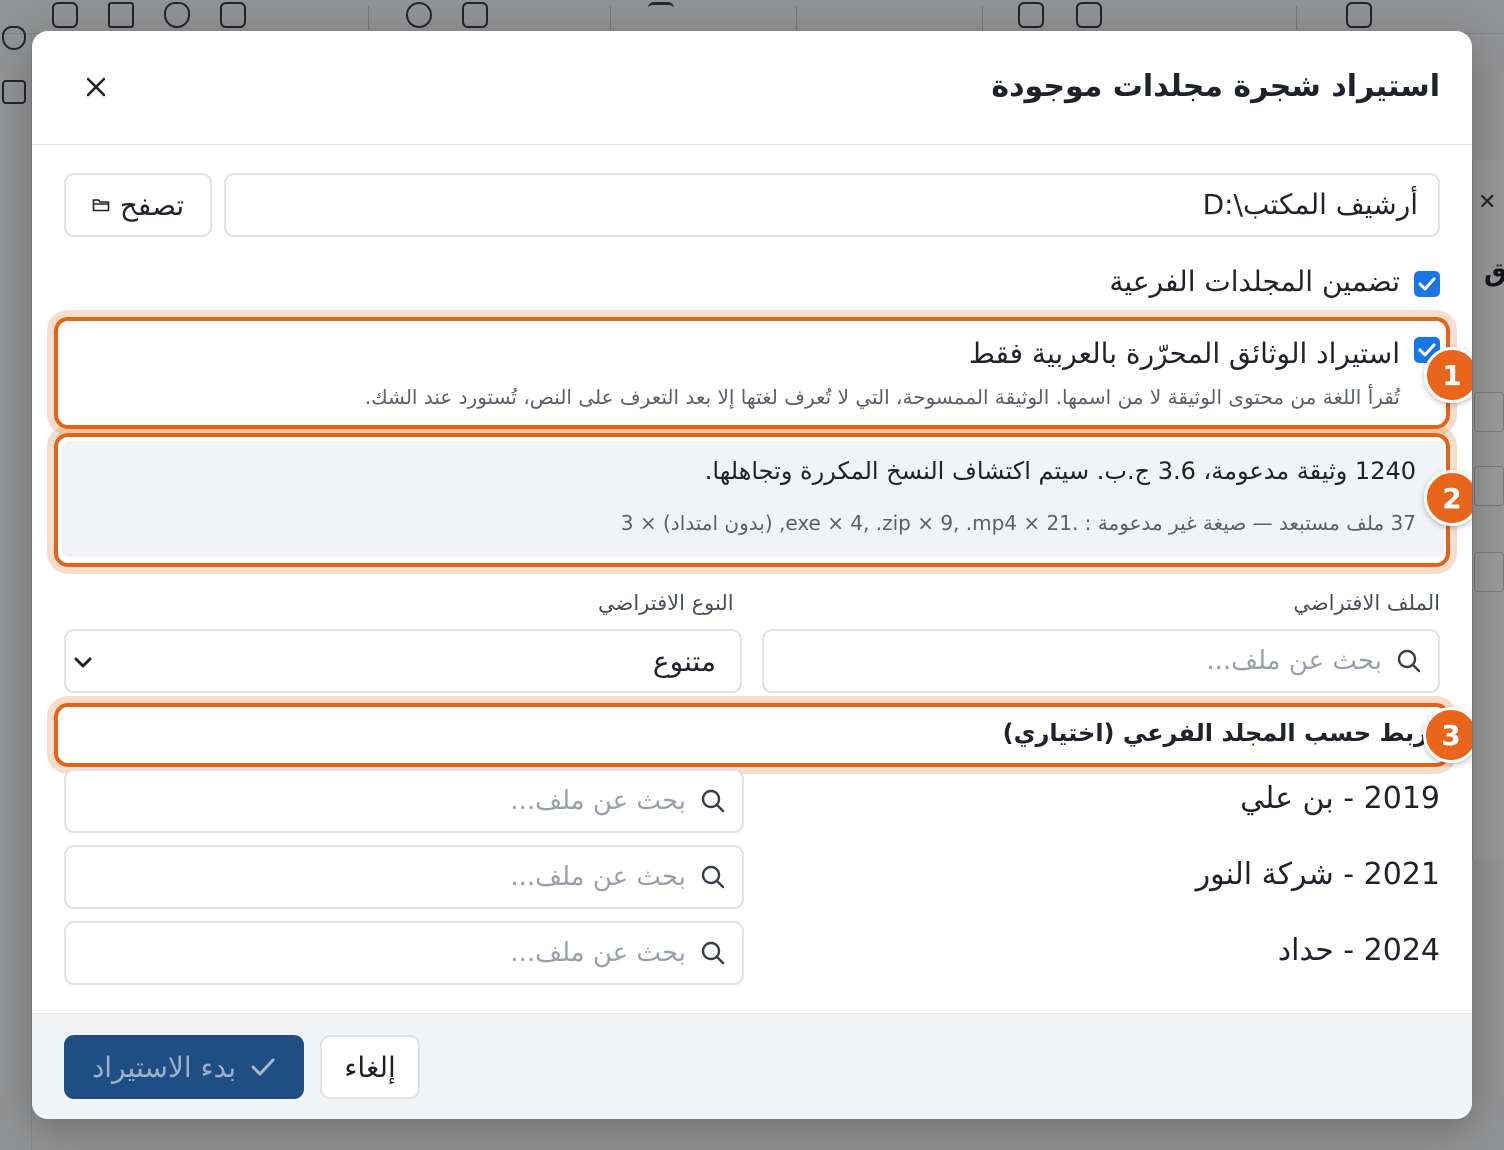 The image size is (1504, 1150). I want to click on cancel-label: إلغاء, so click(370, 1067).